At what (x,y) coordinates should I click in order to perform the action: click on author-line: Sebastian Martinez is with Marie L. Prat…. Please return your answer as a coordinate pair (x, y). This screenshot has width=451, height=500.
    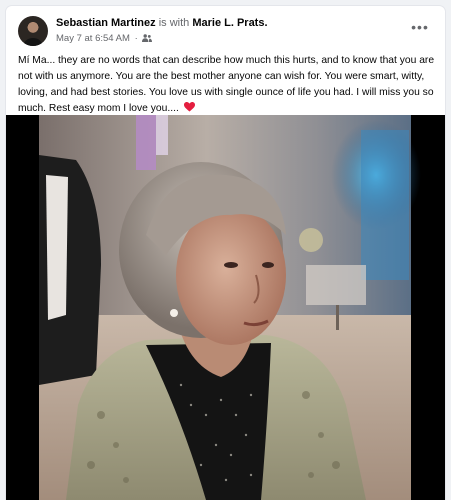
    Looking at the image, I should click on (162, 23).